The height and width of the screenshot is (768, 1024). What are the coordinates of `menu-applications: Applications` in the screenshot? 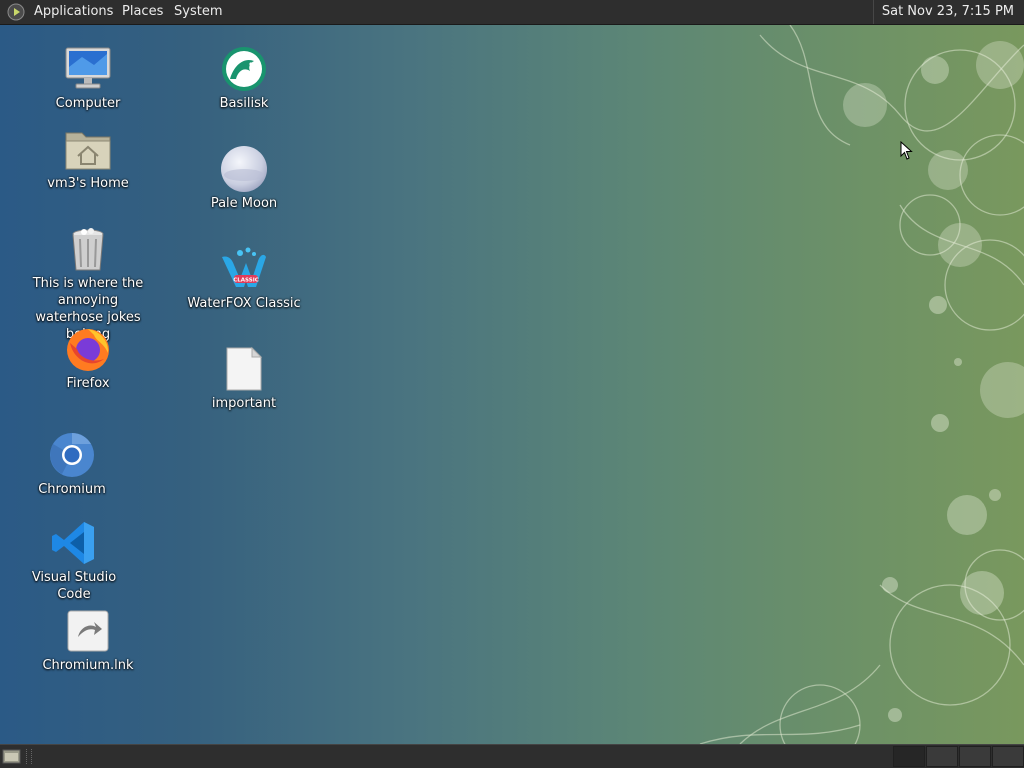 It's located at (73, 12).